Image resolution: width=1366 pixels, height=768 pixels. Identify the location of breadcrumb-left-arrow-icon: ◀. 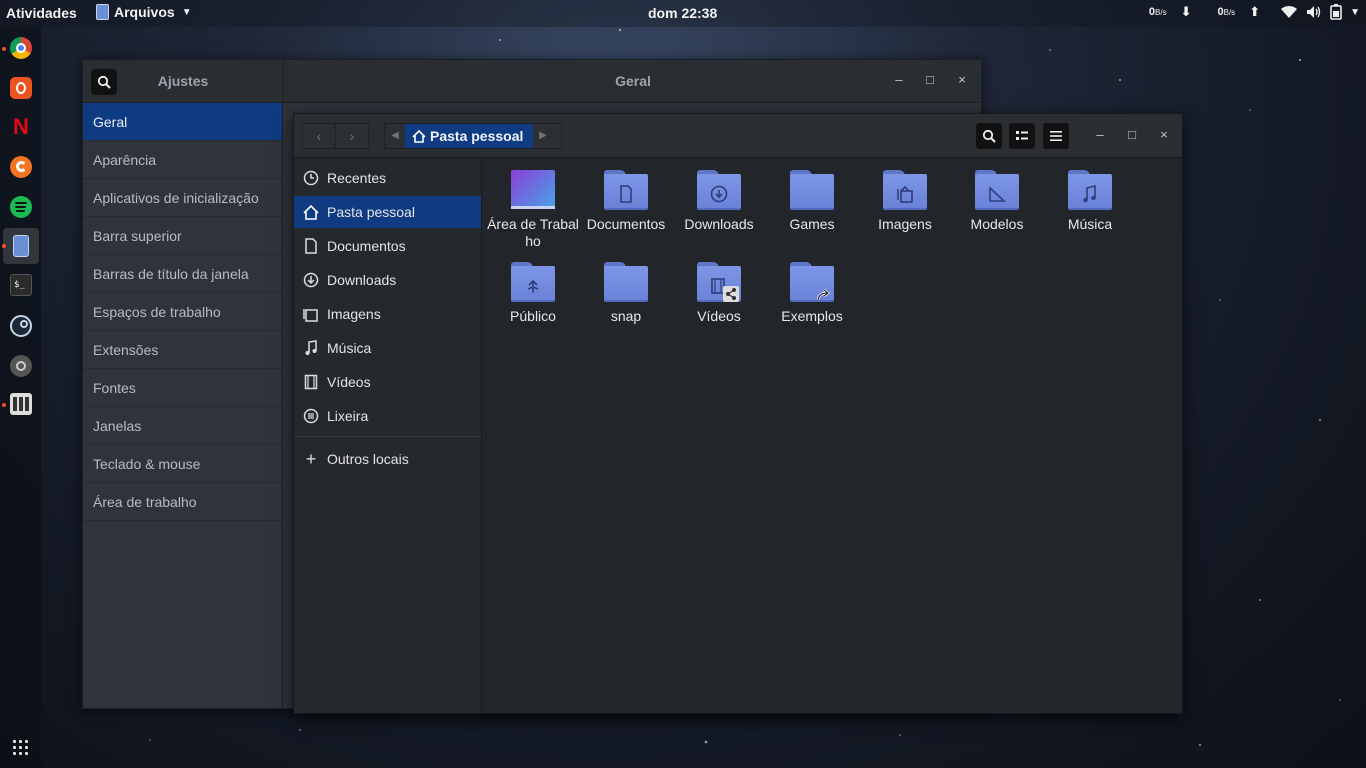
(395, 136).